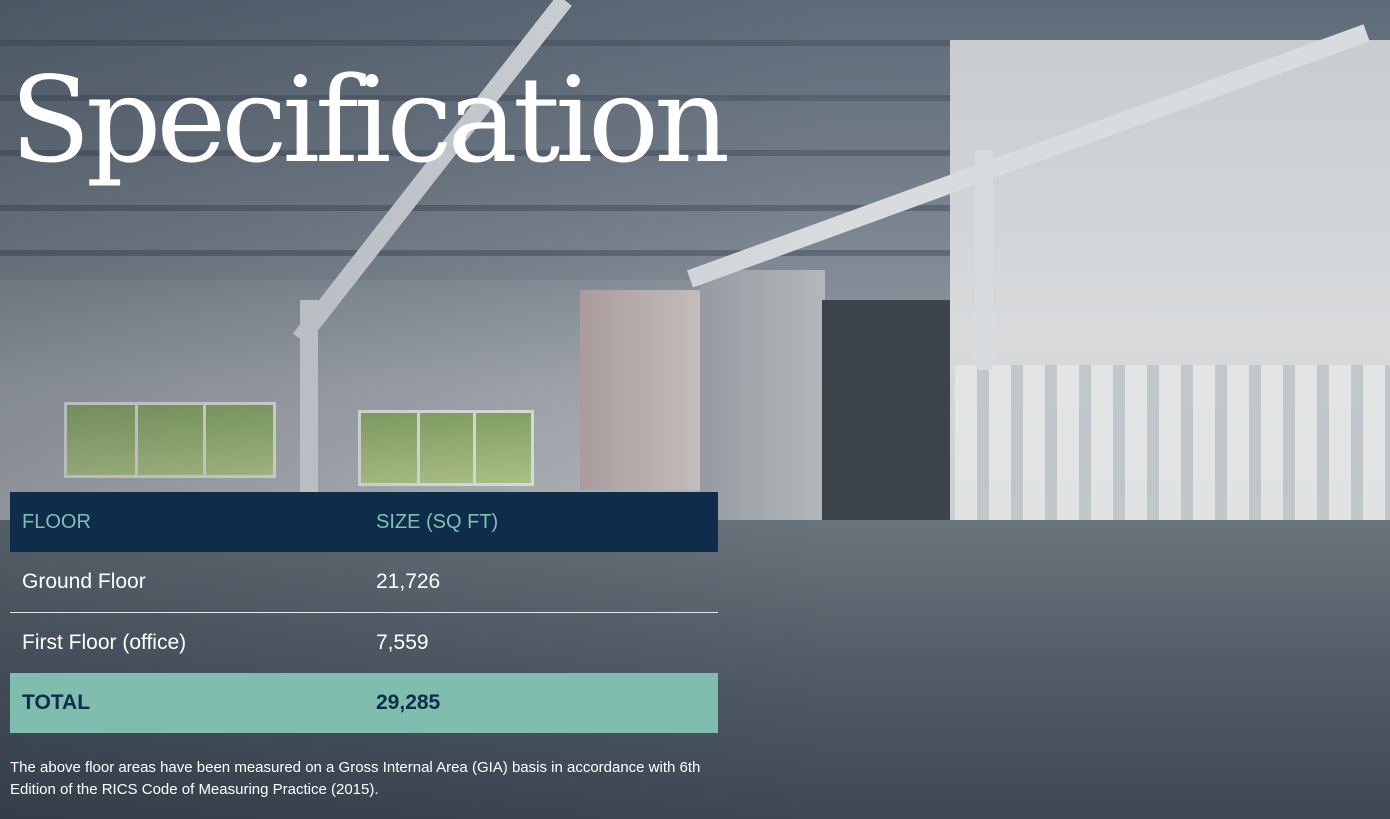 This screenshot has width=1390, height=819. What do you see at coordinates (104, 642) in the screenshot?
I see `floor-name: First Floor (office)` at bounding box center [104, 642].